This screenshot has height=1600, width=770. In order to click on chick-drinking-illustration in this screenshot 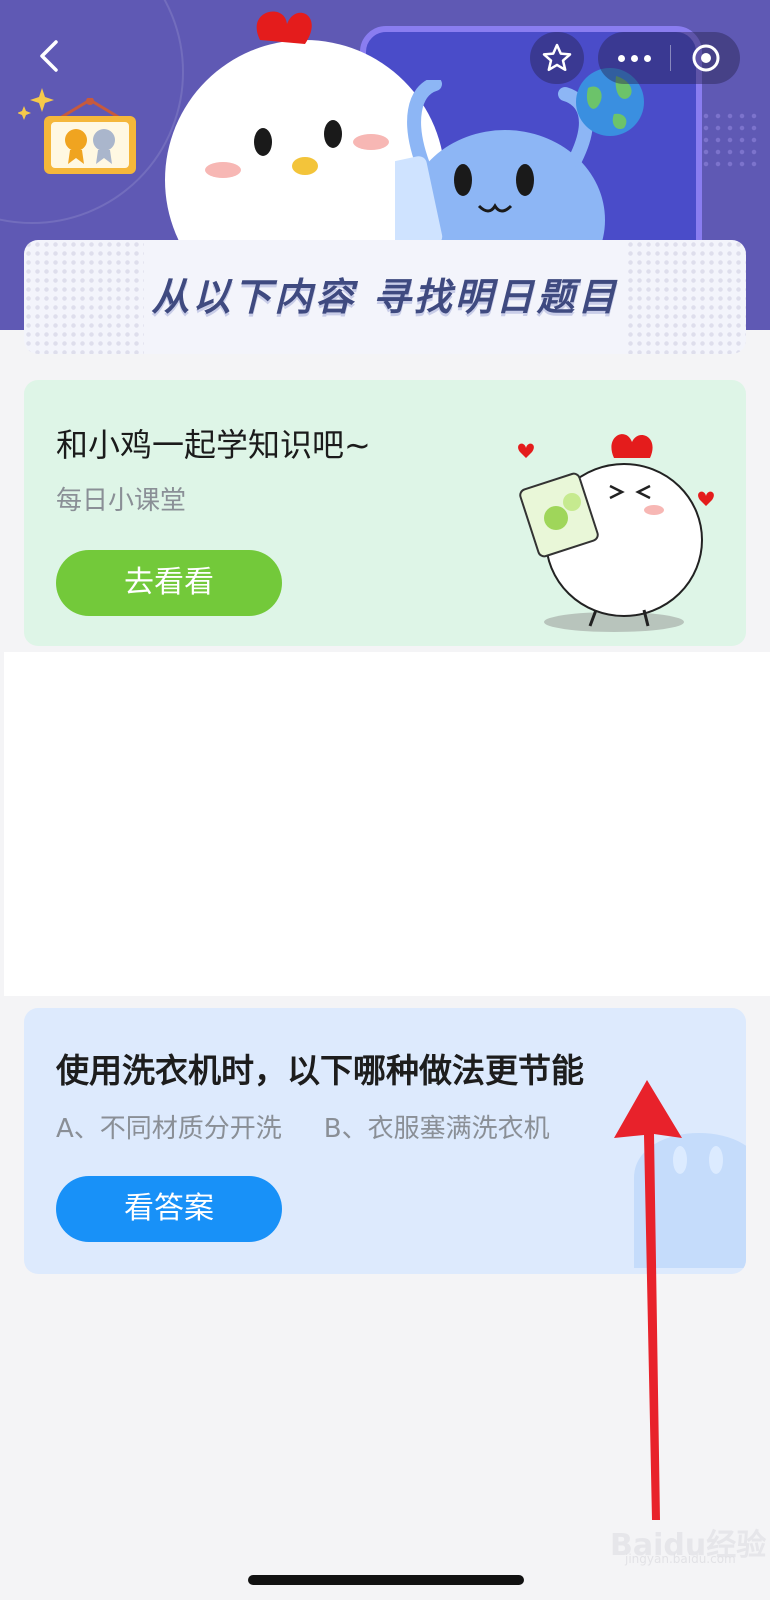, I will do `click(616, 533)`.